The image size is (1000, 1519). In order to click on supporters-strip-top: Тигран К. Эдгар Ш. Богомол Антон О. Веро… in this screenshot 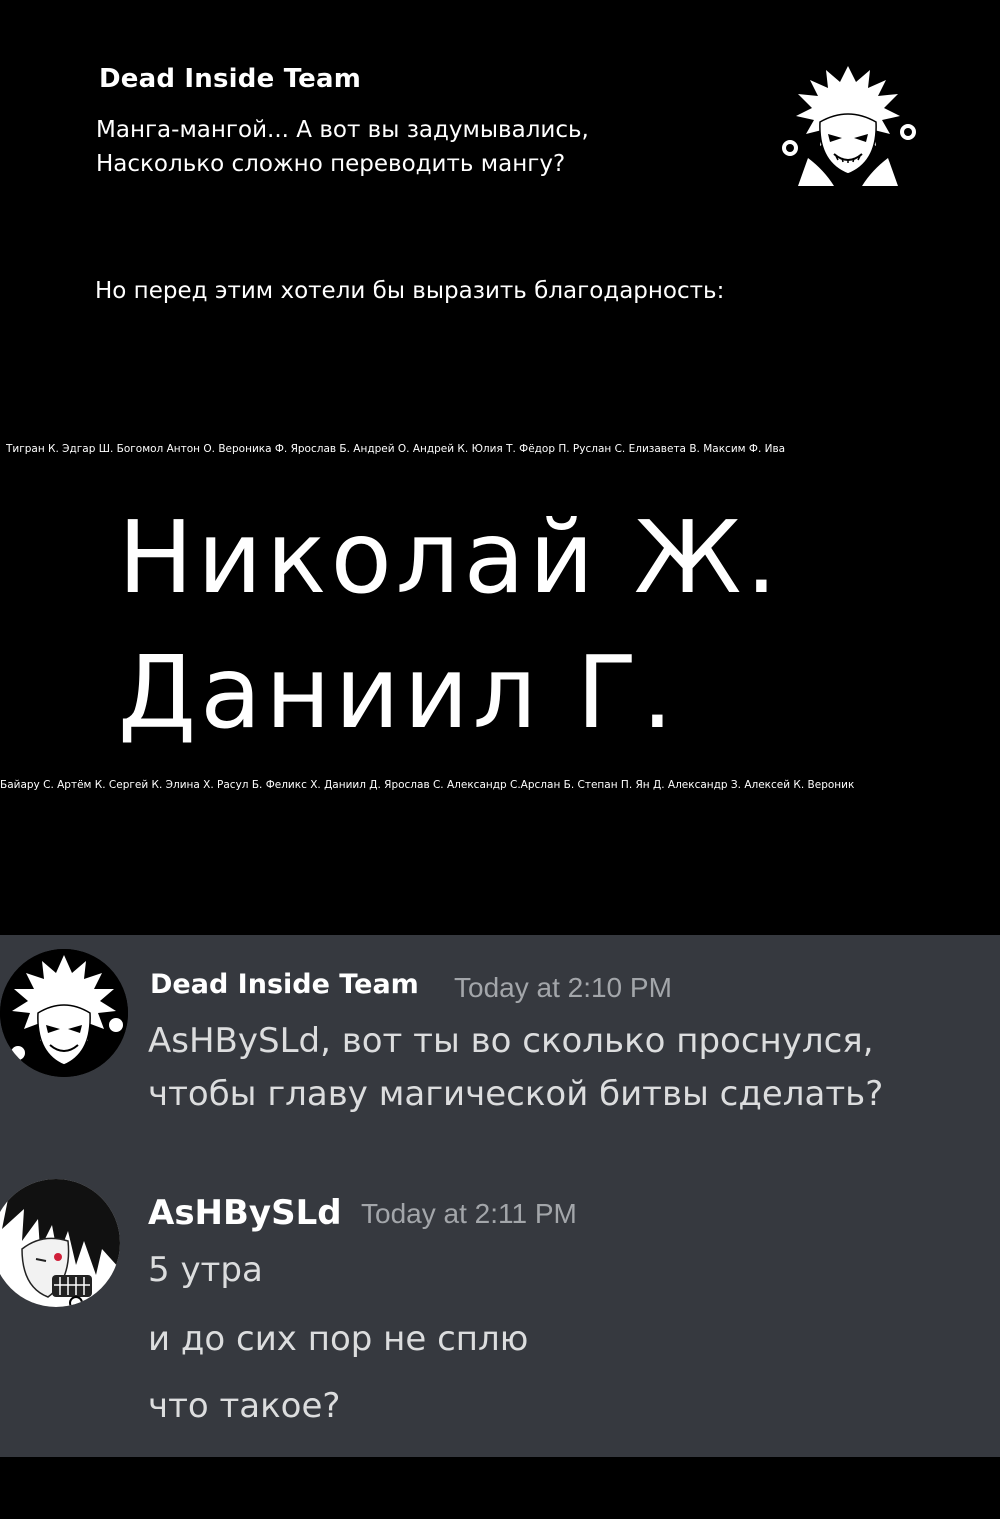, I will do `click(396, 449)`.